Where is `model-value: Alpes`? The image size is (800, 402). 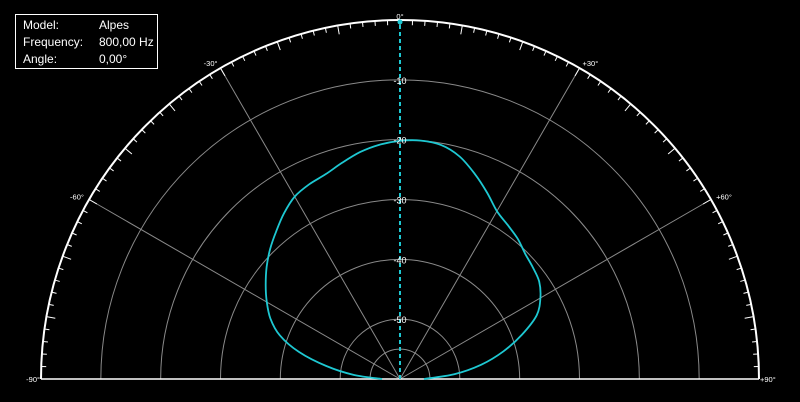
model-value: Alpes is located at coordinates (114, 25).